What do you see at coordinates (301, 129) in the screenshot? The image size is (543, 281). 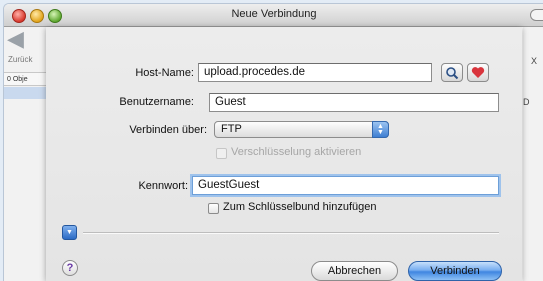 I see `protocol-select: FTP ▲ ▼` at bounding box center [301, 129].